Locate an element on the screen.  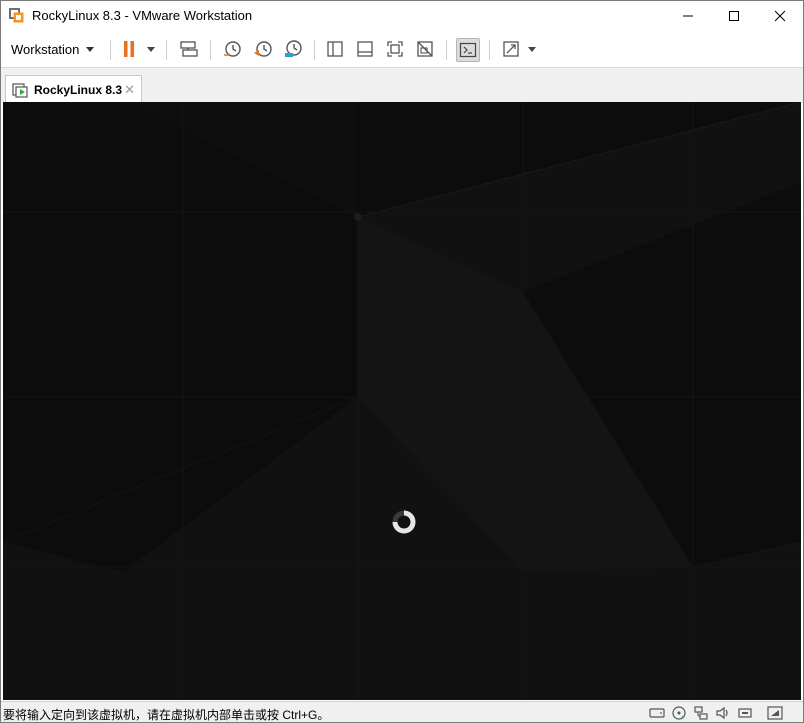
pause-icon is located at coordinates (129, 49).